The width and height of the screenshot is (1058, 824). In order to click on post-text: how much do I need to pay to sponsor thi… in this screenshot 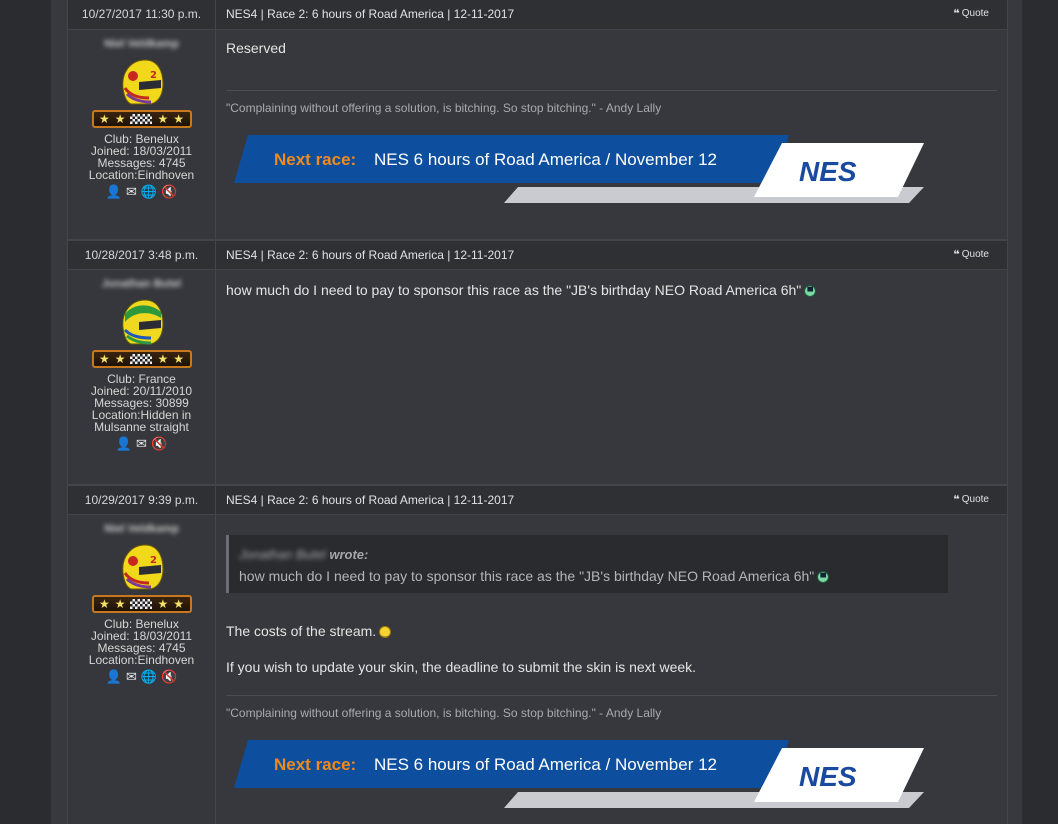, I will do `click(611, 290)`.